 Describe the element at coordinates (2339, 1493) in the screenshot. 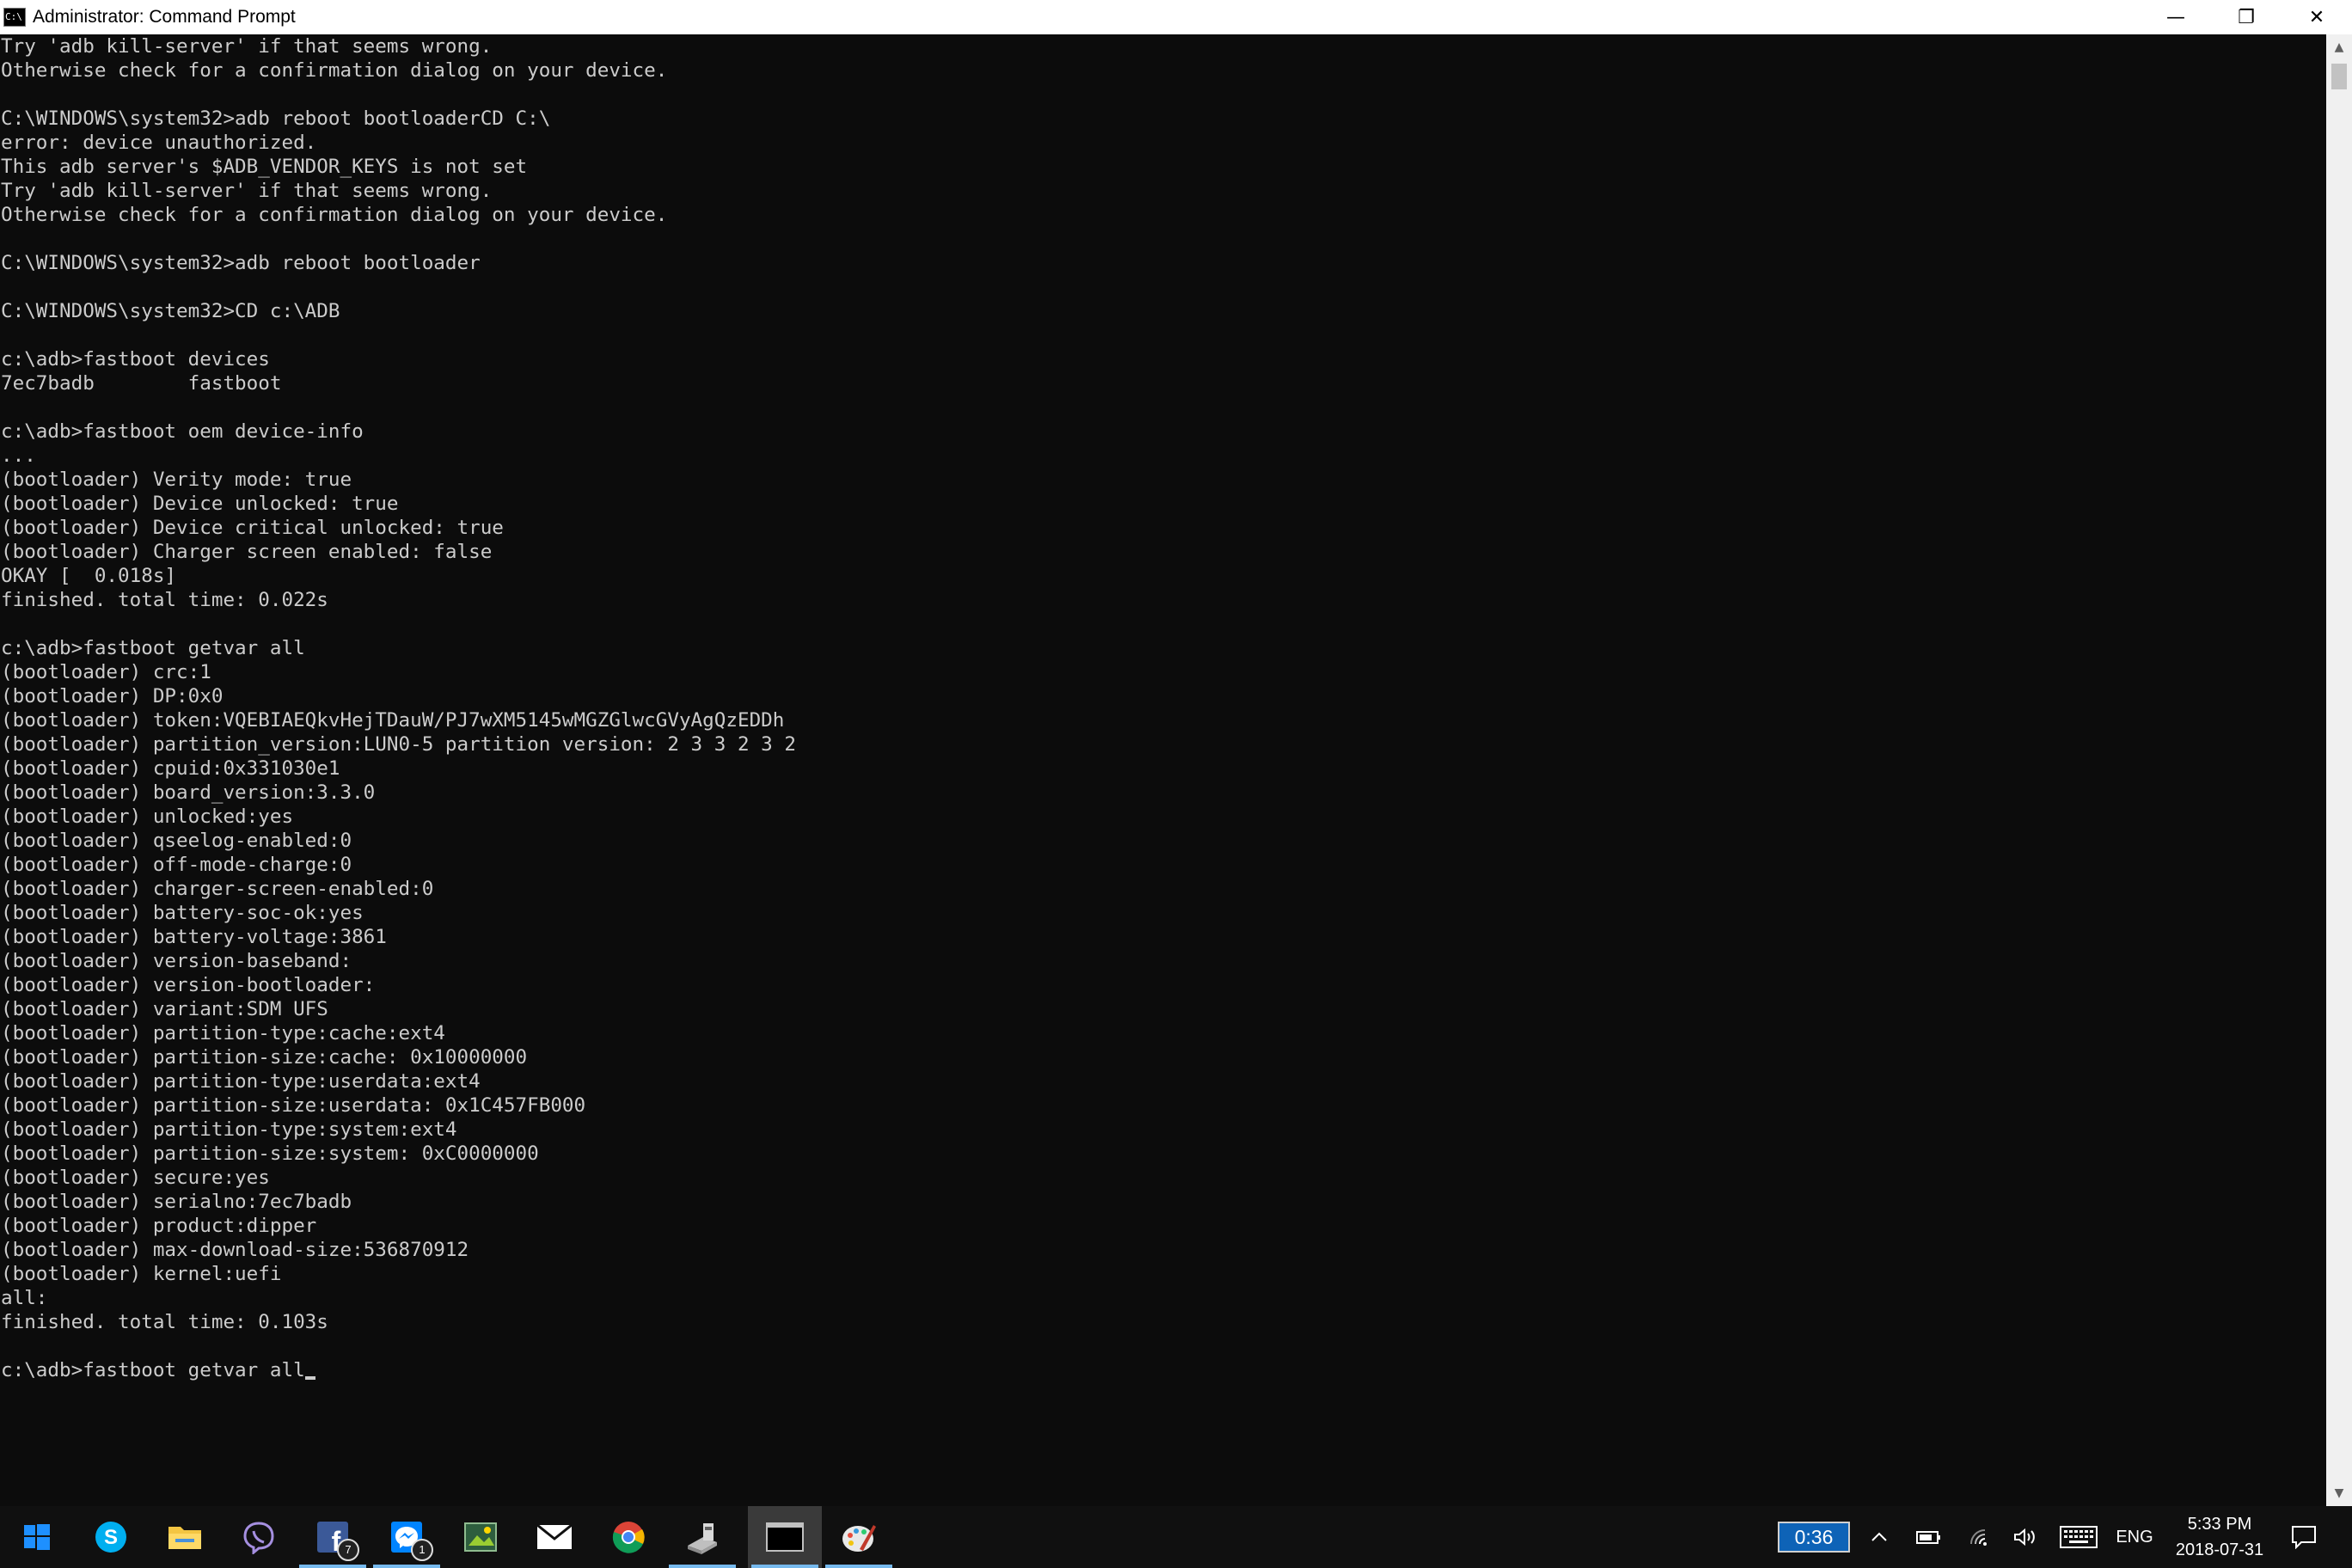

I see `scroll-down-arrow-icon: ▼` at that location.